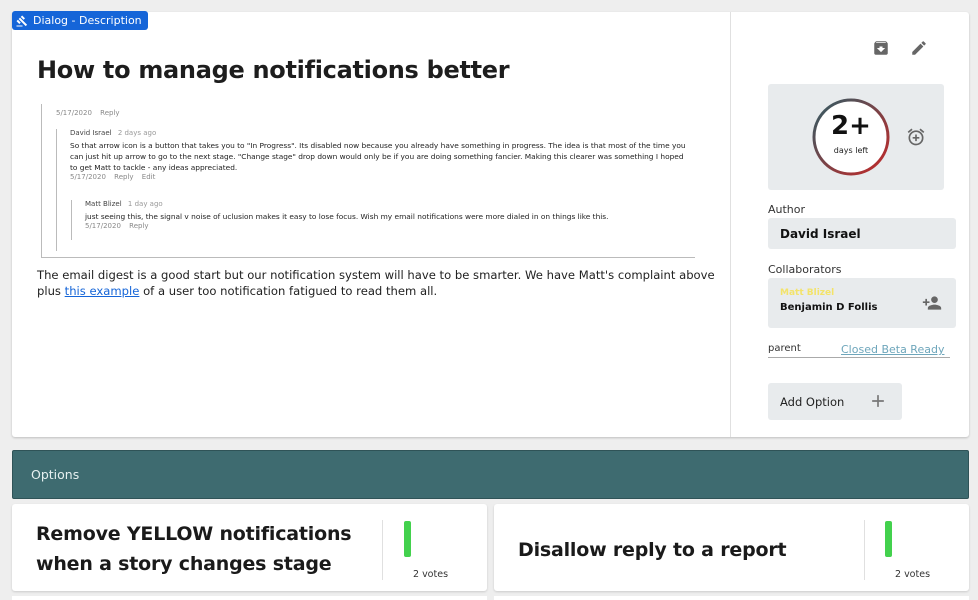 This screenshot has height=600, width=978. What do you see at coordinates (381, 133) in the screenshot?
I see `comment-author-line: David Israel 2 days ago` at bounding box center [381, 133].